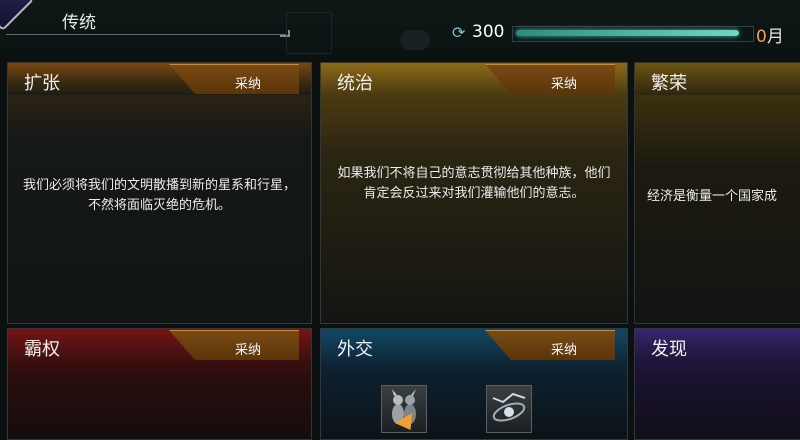 The height and width of the screenshot is (440, 800). I want to click on months-value: 0, so click(761, 37).